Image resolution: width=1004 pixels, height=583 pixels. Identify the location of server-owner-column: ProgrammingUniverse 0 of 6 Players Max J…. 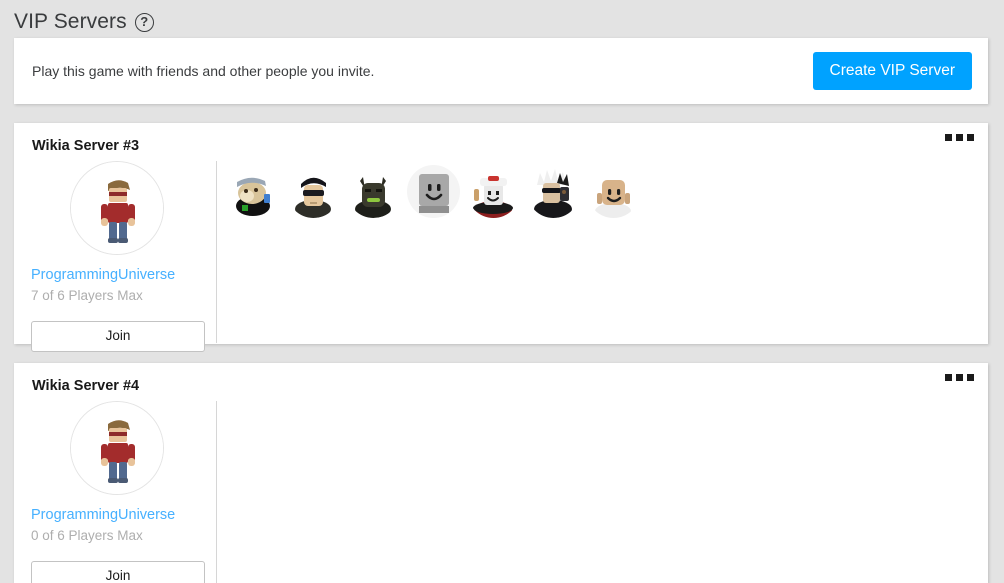
(115, 492).